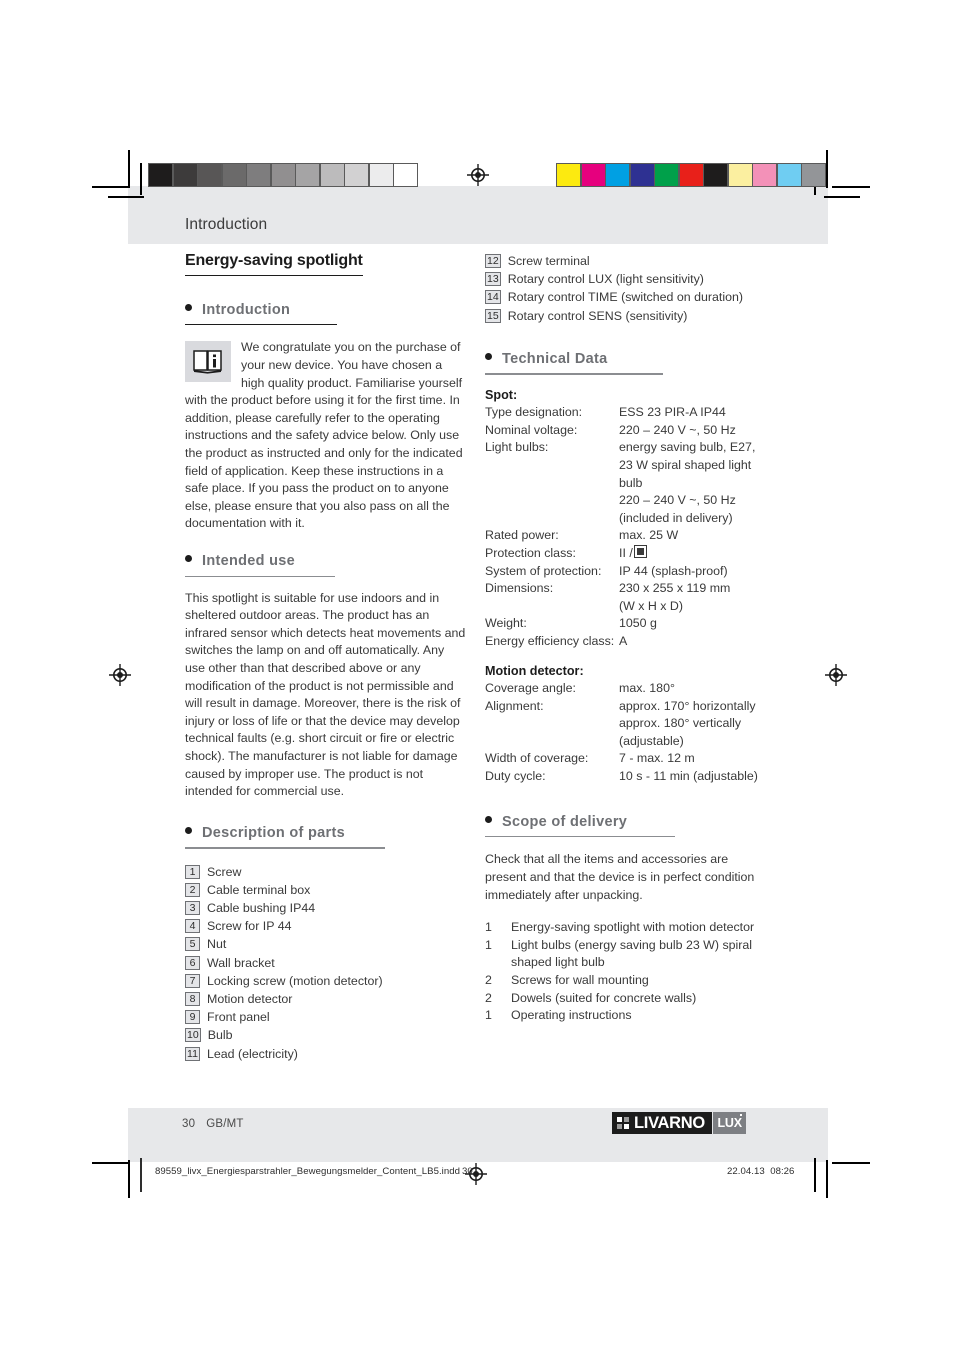 The height and width of the screenshot is (1351, 954). Describe the element at coordinates (651, 605) in the screenshot. I see `spec-value: (W x H x D)` at that location.